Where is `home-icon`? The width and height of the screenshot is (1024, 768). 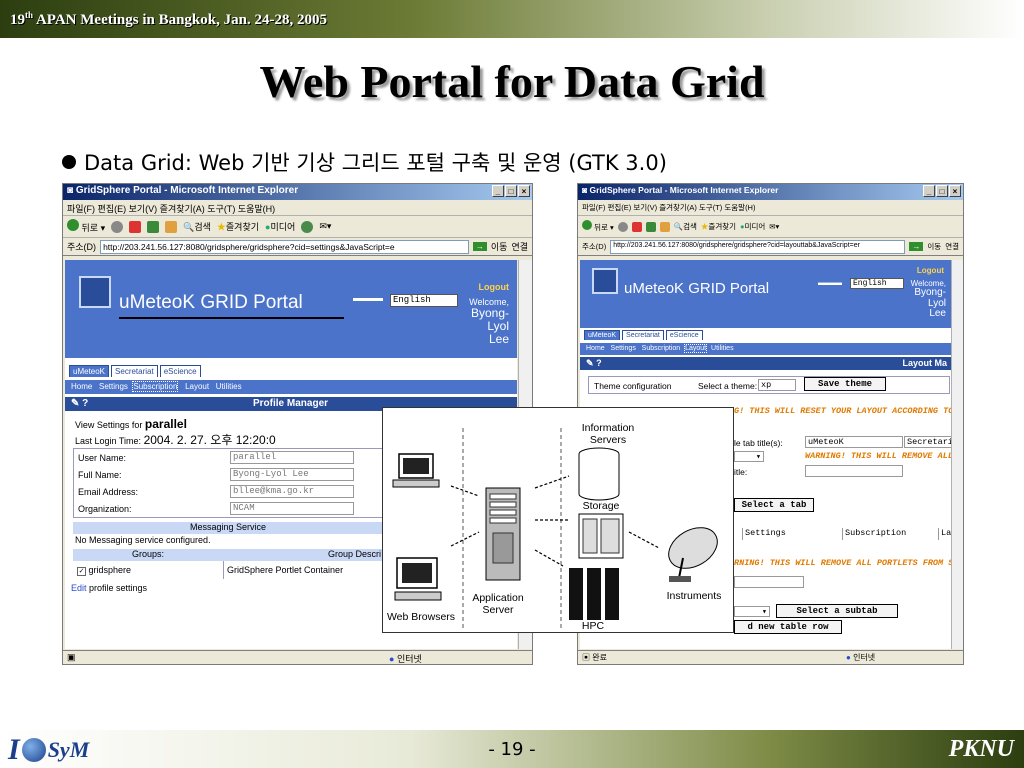
home-icon is located at coordinates (171, 226).